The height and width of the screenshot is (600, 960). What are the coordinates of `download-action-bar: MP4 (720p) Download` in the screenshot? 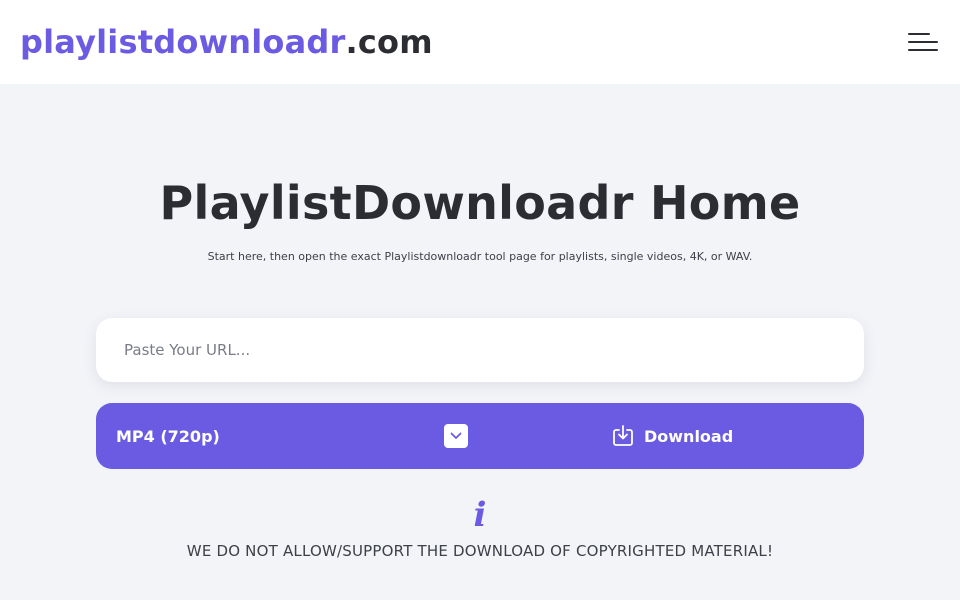 It's located at (480, 436).